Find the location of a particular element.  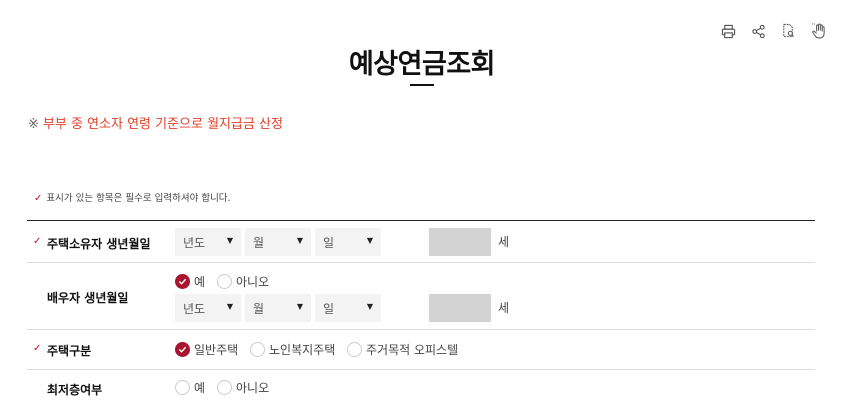

spouse-month-select: 월 ▼ is located at coordinates (278, 308).